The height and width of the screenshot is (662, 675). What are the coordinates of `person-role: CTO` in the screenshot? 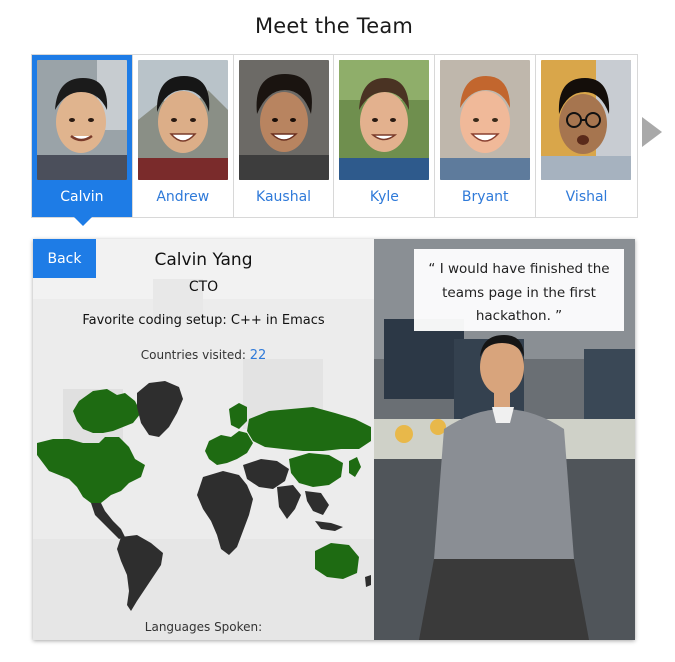 It's located at (203, 287).